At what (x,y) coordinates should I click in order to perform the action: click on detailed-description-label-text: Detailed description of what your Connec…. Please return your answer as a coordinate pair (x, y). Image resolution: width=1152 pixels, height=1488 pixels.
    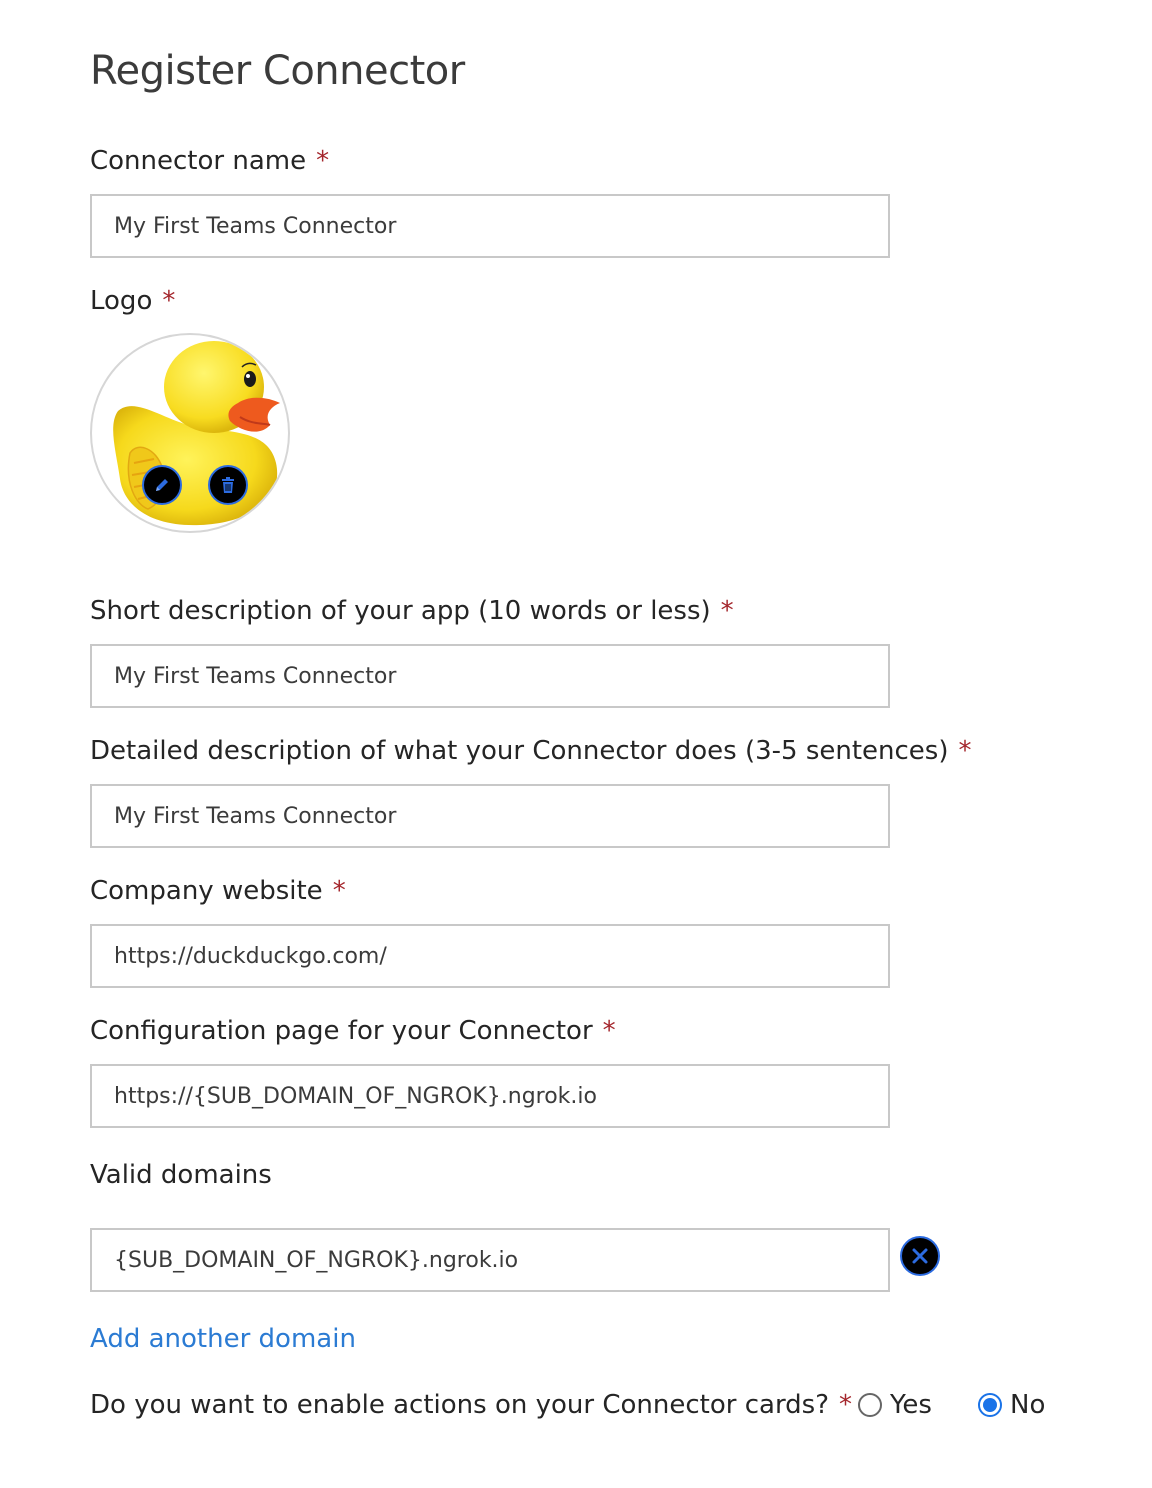
    Looking at the image, I should click on (519, 751).